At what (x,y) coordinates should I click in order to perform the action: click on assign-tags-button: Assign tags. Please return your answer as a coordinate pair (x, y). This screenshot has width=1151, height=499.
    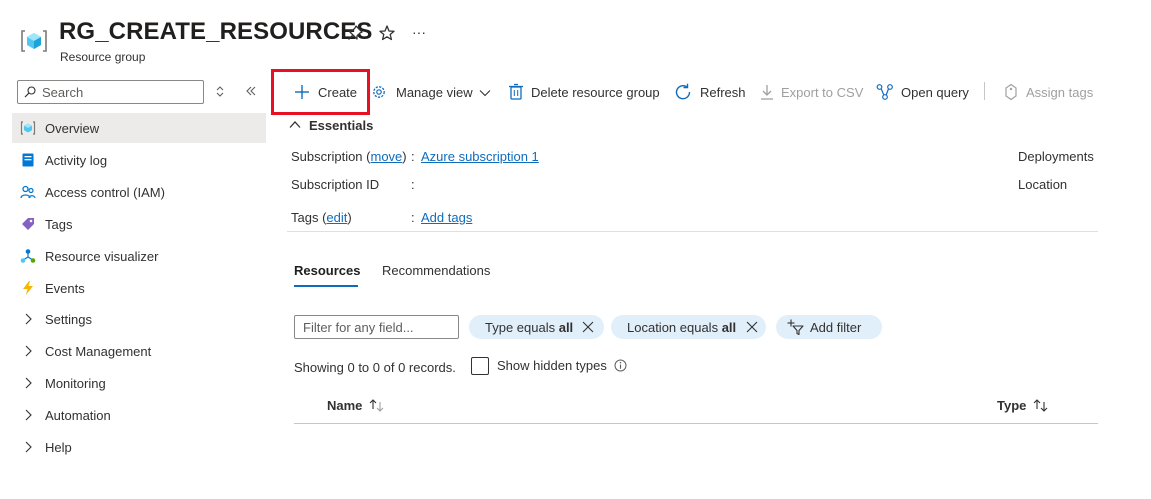
    Looking at the image, I should click on (1048, 92).